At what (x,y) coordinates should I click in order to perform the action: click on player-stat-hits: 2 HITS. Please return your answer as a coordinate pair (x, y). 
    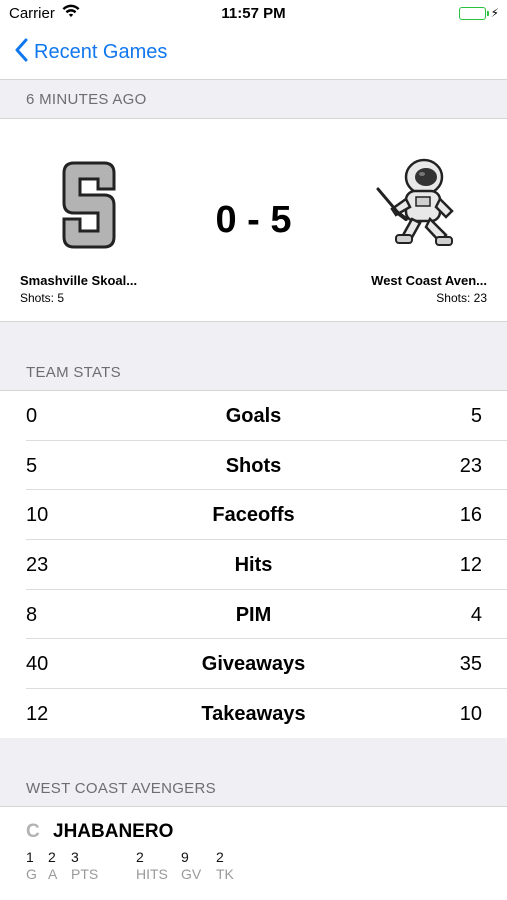
    Looking at the image, I should click on (152, 865).